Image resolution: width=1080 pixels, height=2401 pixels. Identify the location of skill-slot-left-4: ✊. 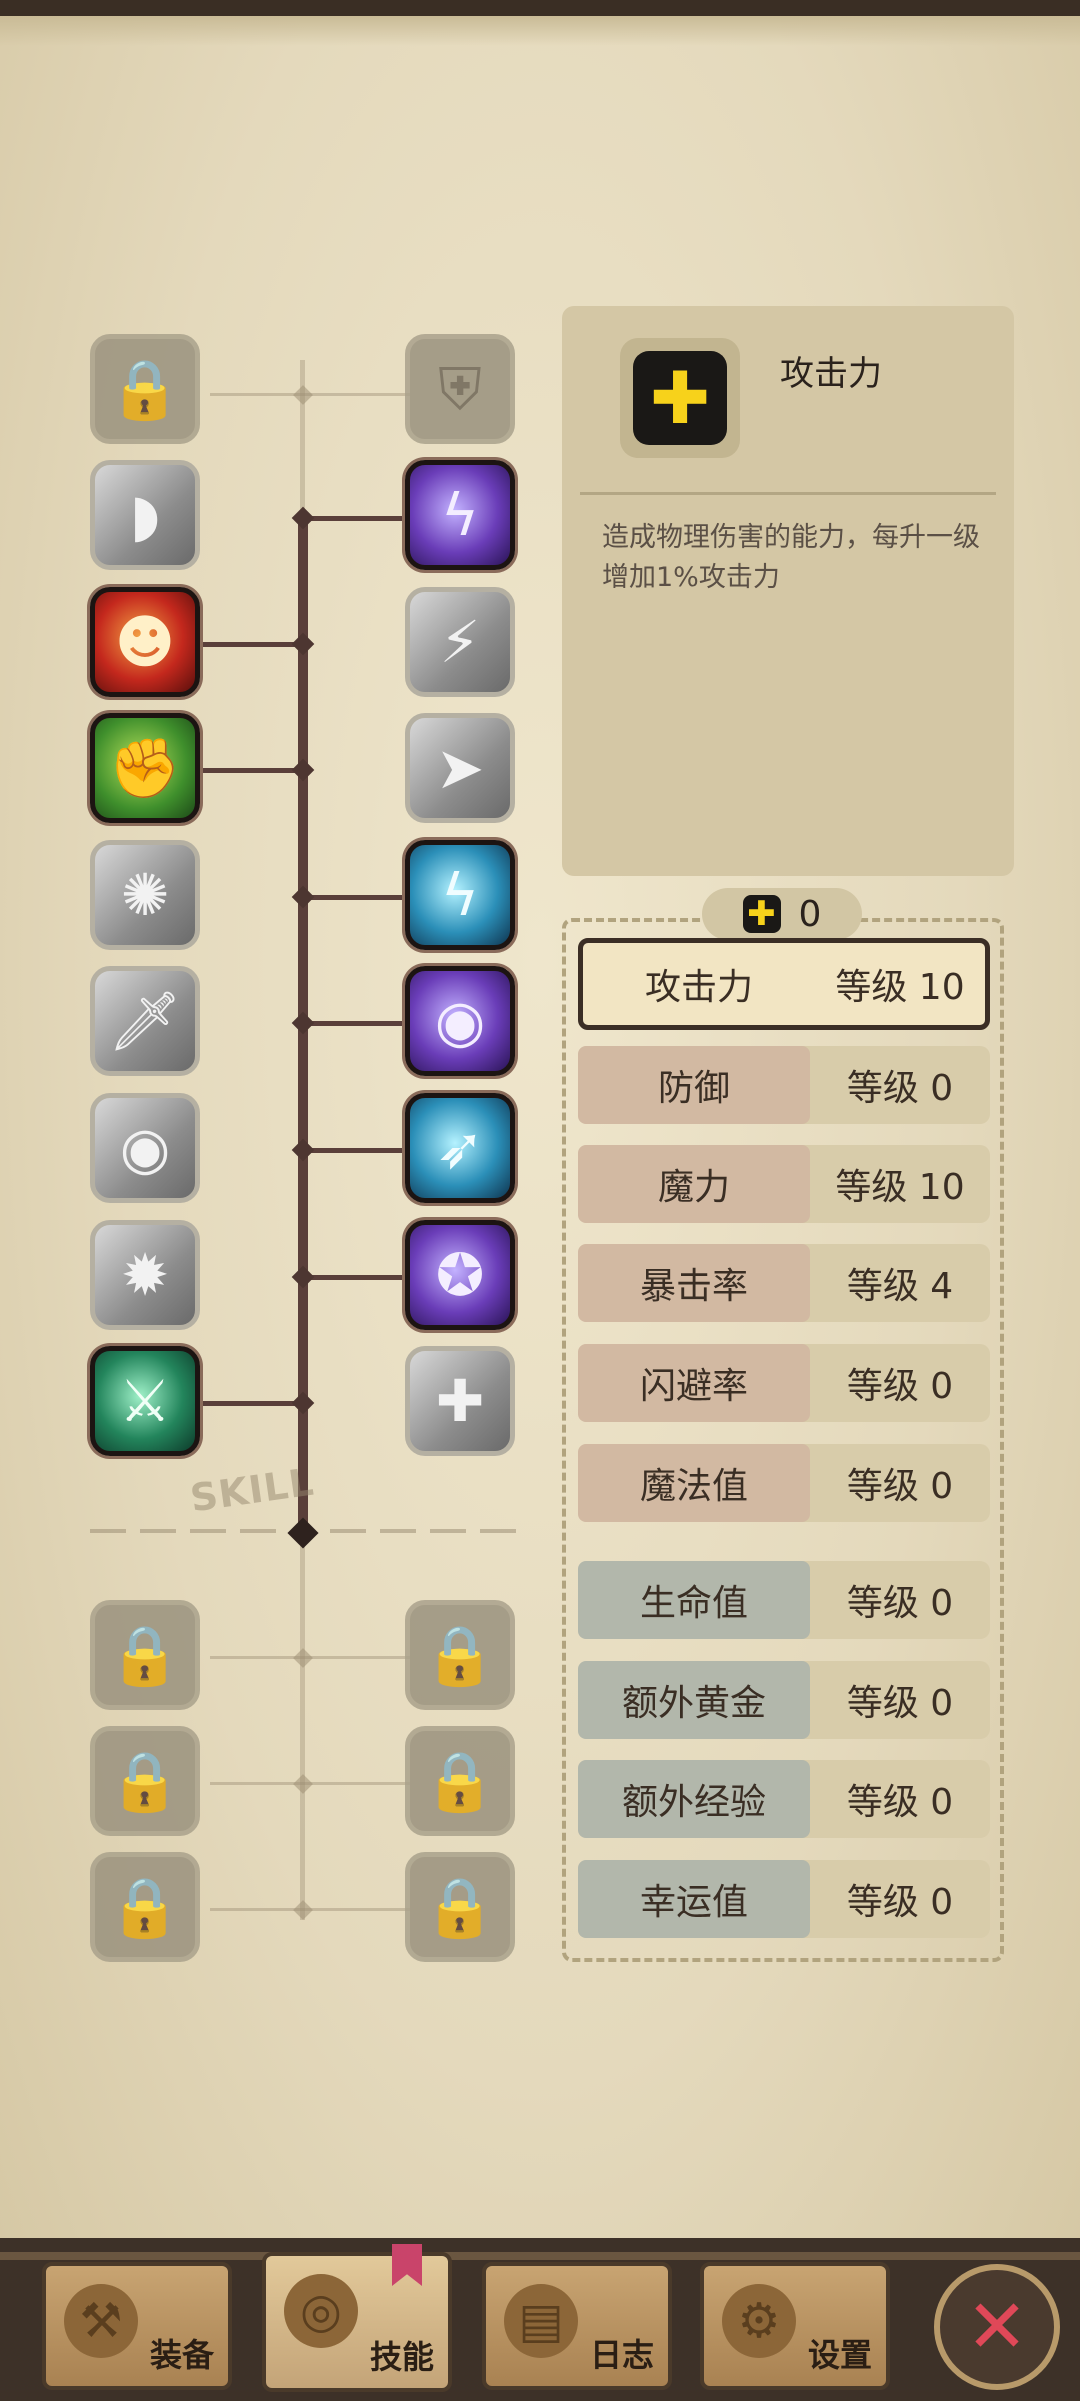
(145, 768).